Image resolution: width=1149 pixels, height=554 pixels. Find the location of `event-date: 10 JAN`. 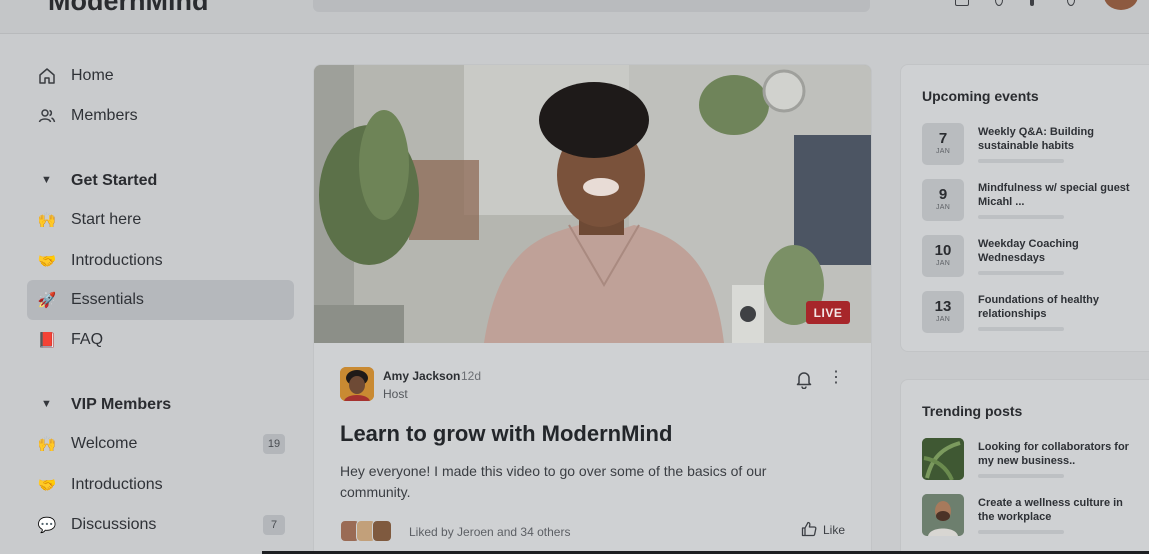

event-date: 10 JAN is located at coordinates (943, 256).